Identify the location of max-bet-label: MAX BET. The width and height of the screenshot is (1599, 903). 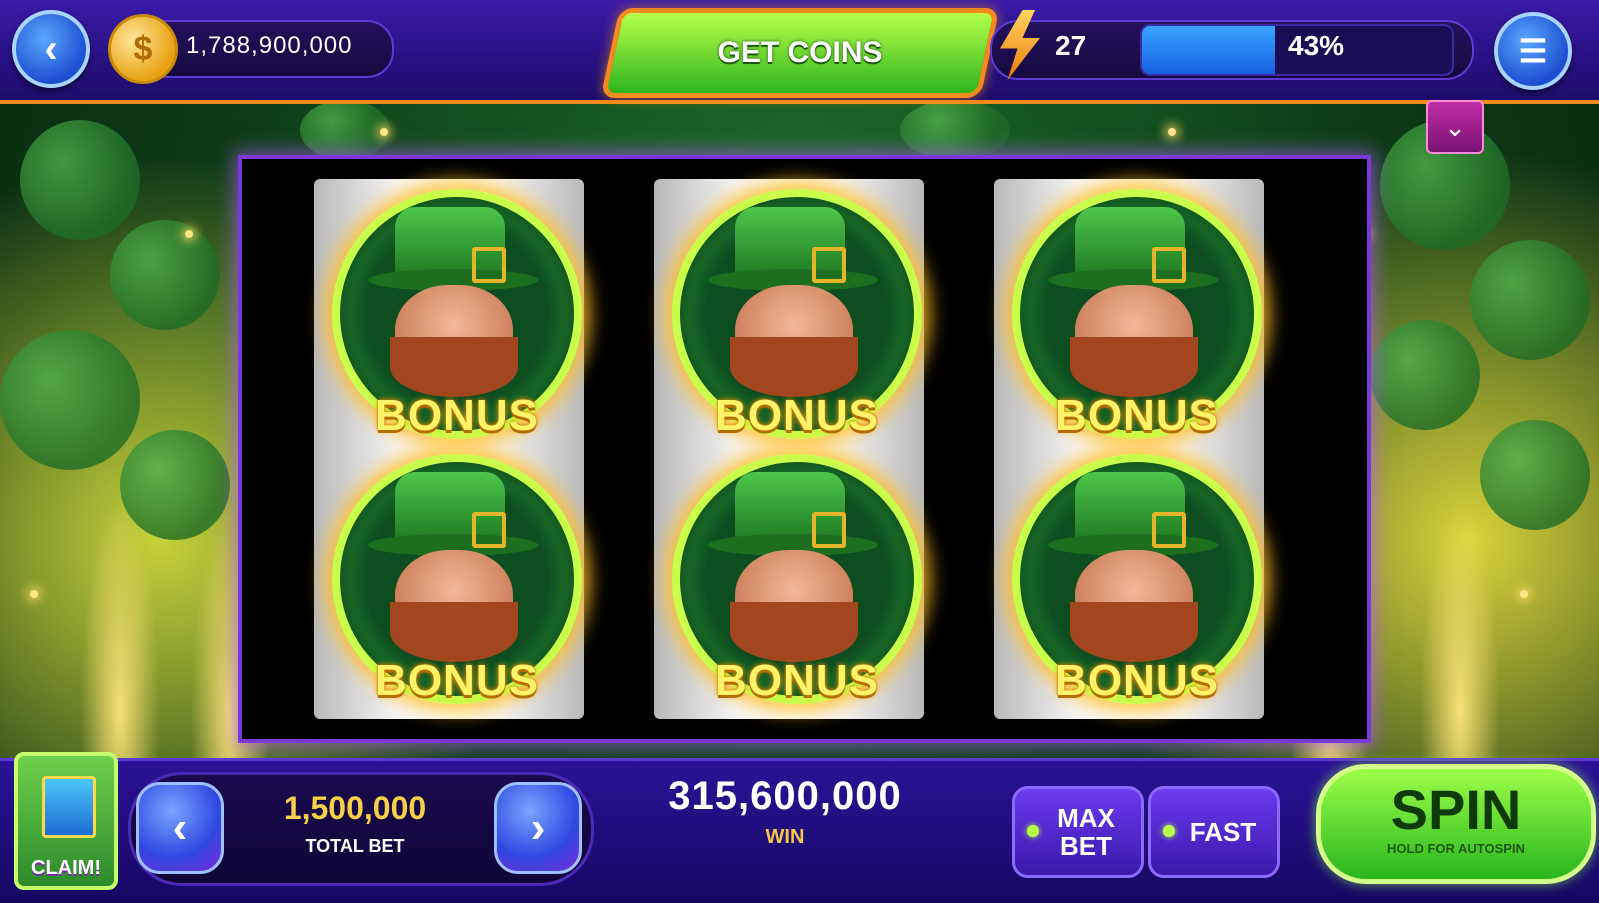
(1086, 832).